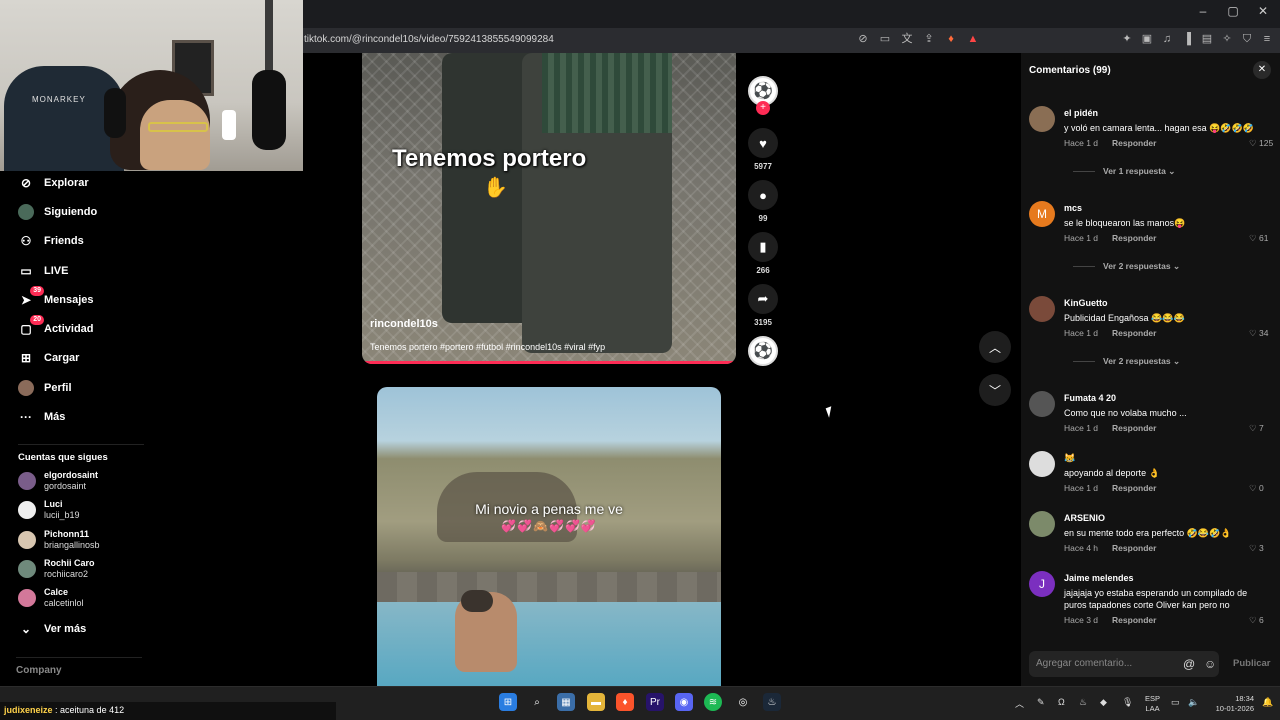 The height and width of the screenshot is (720, 1280). What do you see at coordinates (1230, 704) in the screenshot?
I see `clock: 18:34 10-01-2026` at bounding box center [1230, 704].